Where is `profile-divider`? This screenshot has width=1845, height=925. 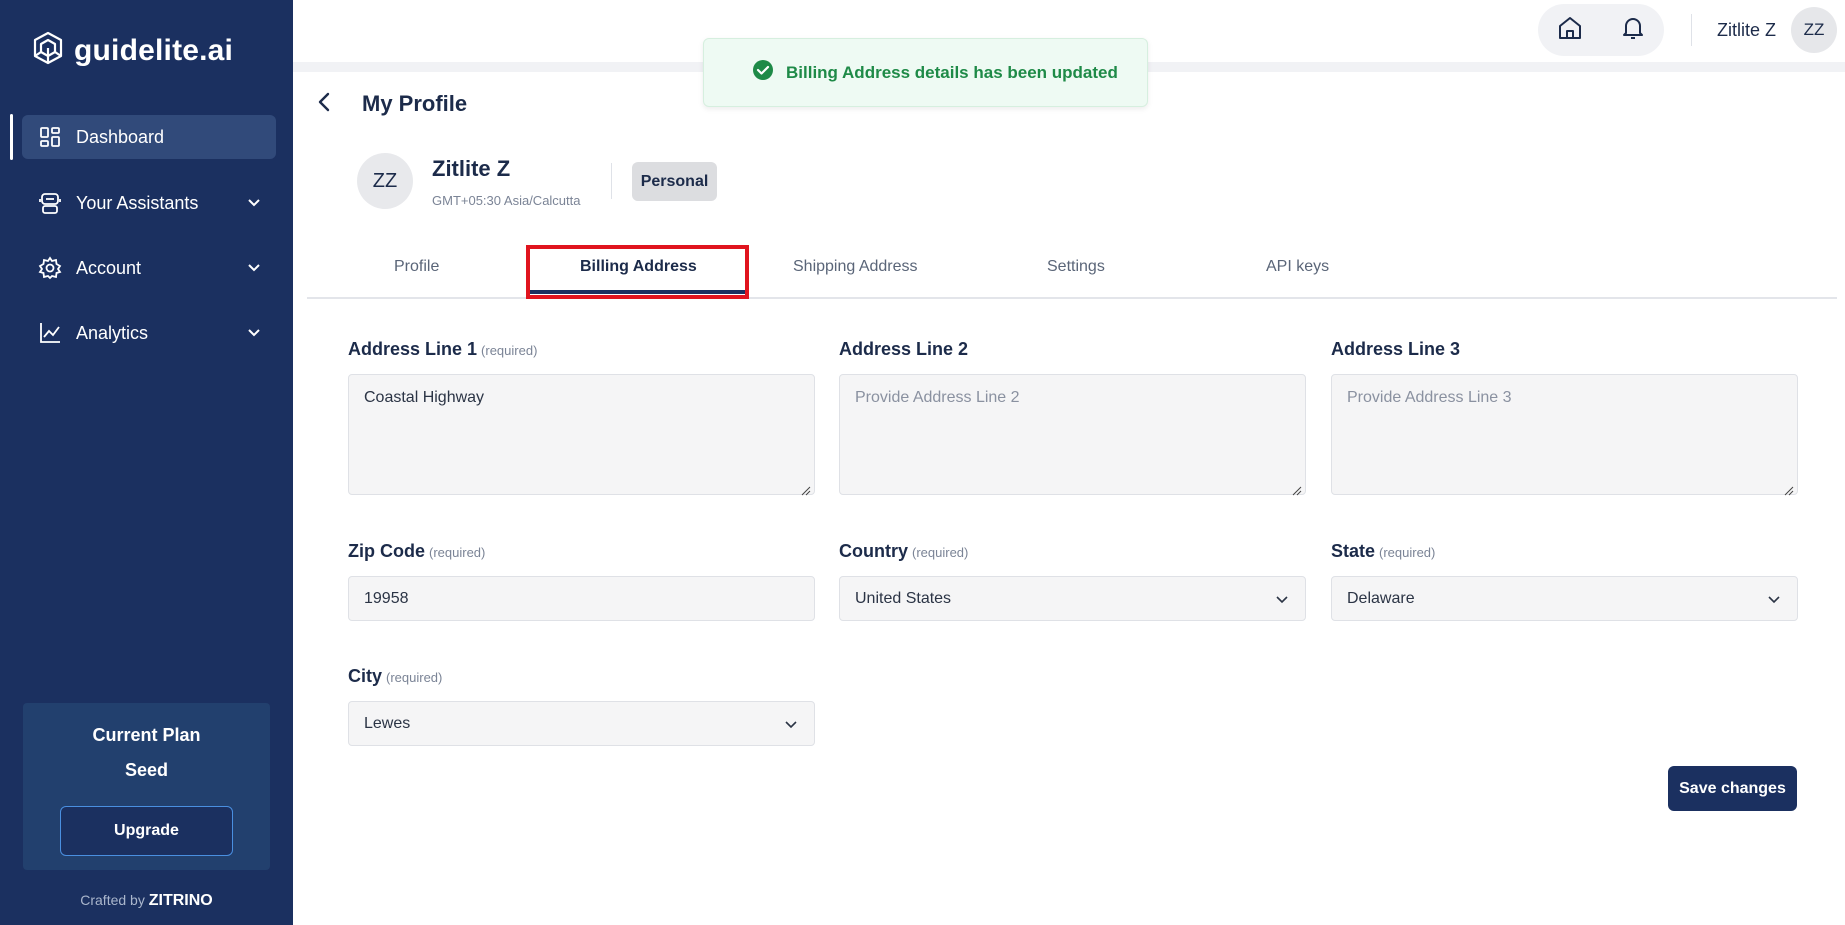 profile-divider is located at coordinates (611, 181).